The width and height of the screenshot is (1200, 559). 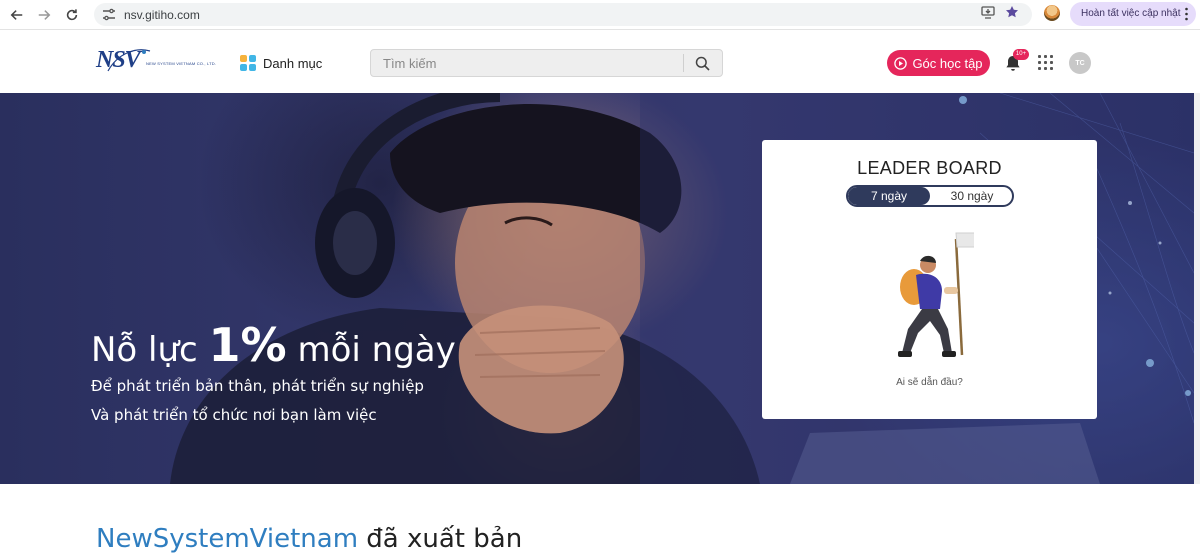 I want to click on back-button, so click(x=17, y=15).